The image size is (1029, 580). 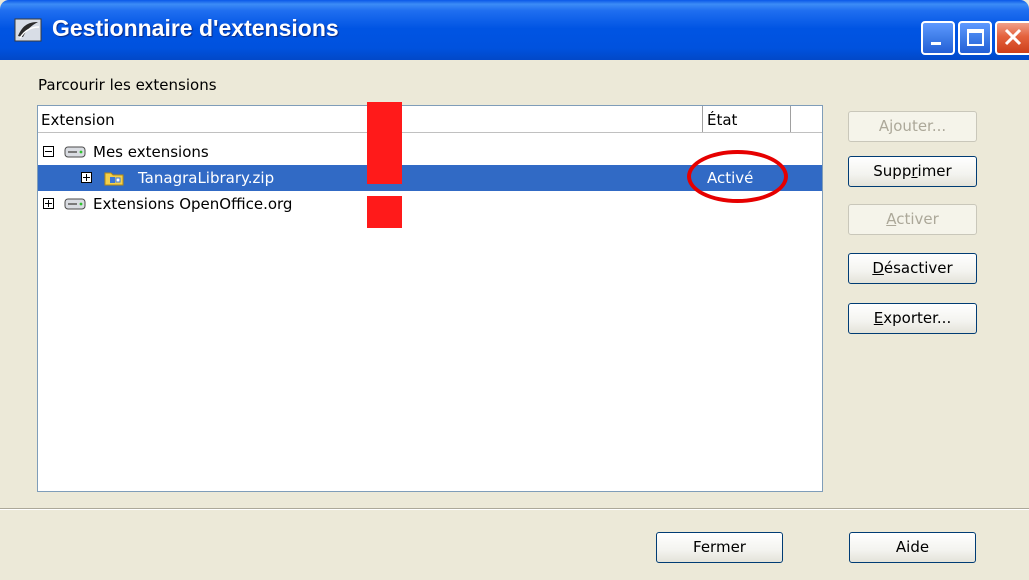 I want to click on dialog-divider, so click(x=514, y=509).